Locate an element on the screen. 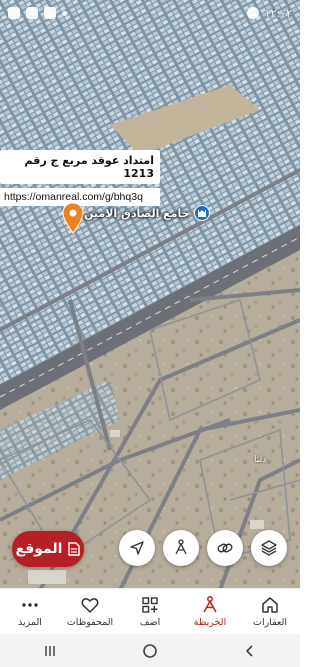 The height and width of the screenshot is (667, 320). notification-dot-icon is located at coordinates (64, 13).